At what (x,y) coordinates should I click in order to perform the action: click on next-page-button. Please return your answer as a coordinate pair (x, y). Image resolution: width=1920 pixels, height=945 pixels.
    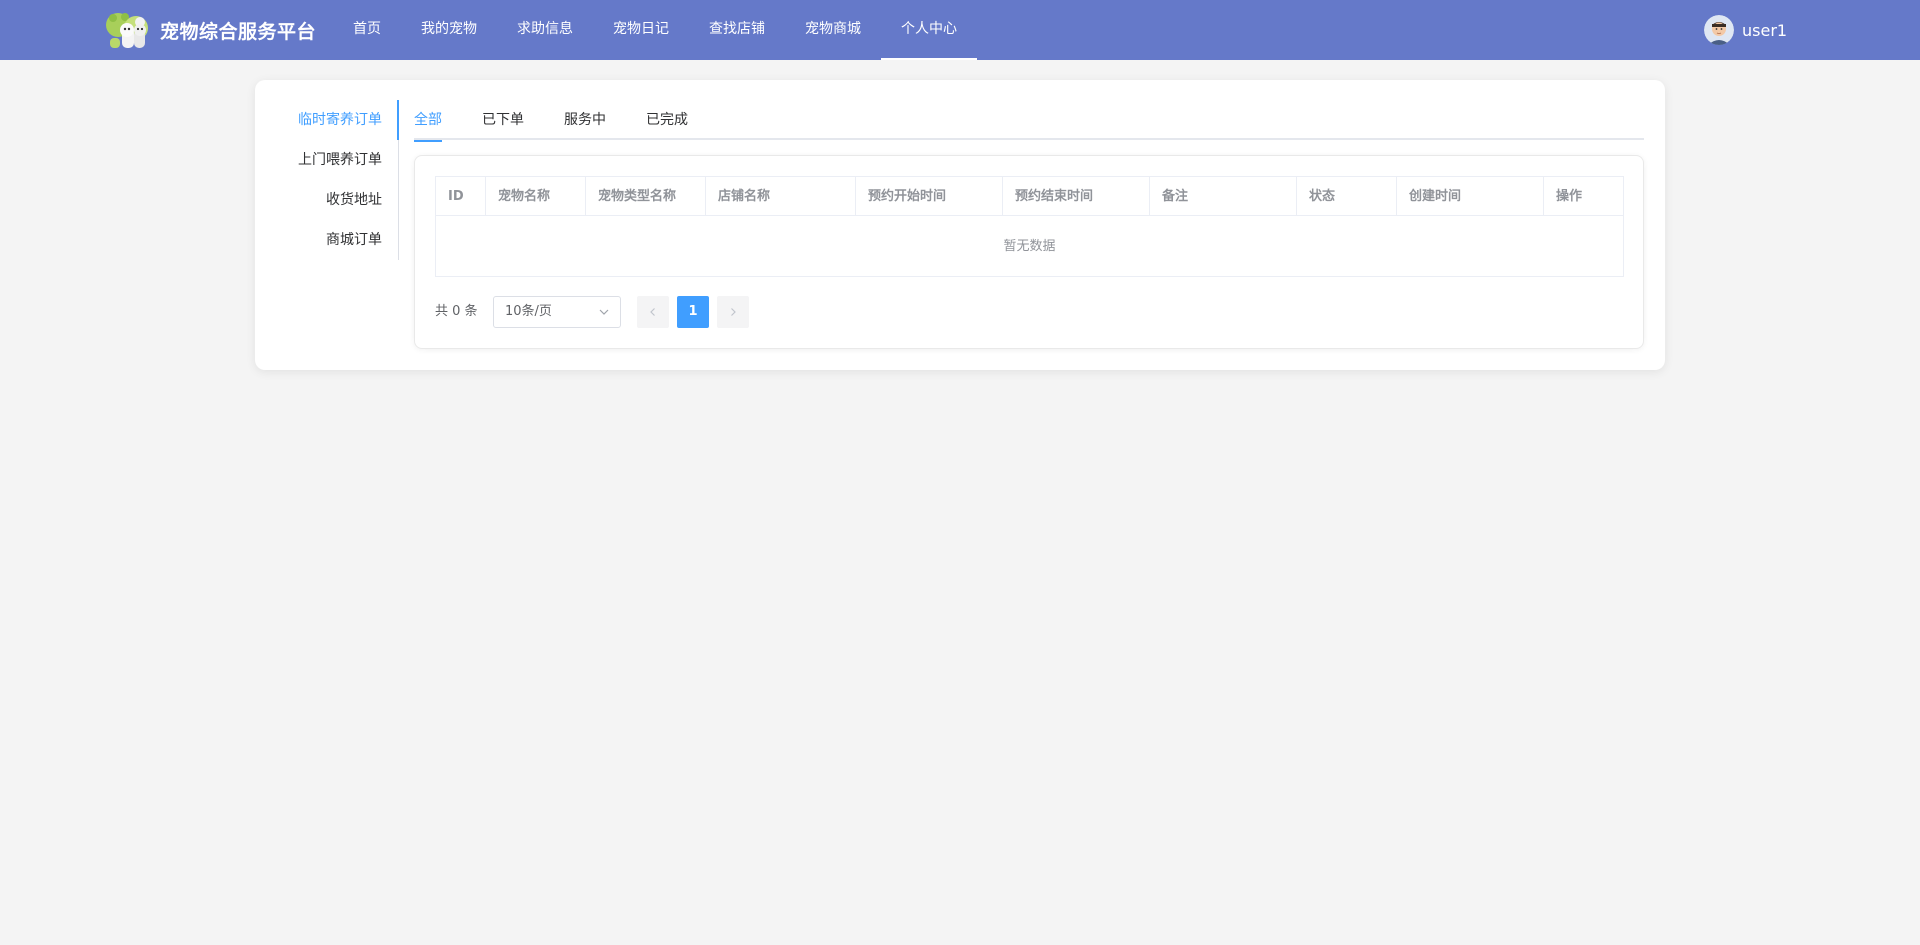
    Looking at the image, I should click on (733, 312).